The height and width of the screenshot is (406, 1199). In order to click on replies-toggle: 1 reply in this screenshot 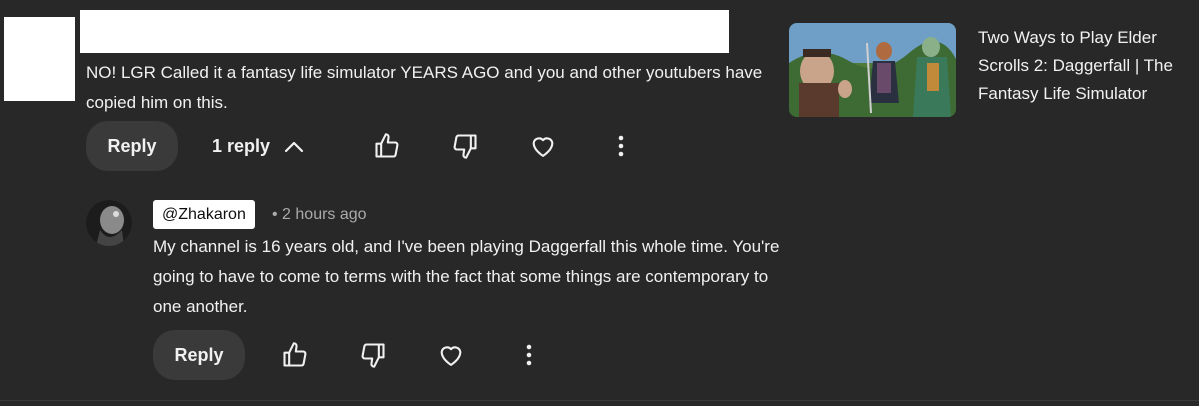, I will do `click(267, 146)`.